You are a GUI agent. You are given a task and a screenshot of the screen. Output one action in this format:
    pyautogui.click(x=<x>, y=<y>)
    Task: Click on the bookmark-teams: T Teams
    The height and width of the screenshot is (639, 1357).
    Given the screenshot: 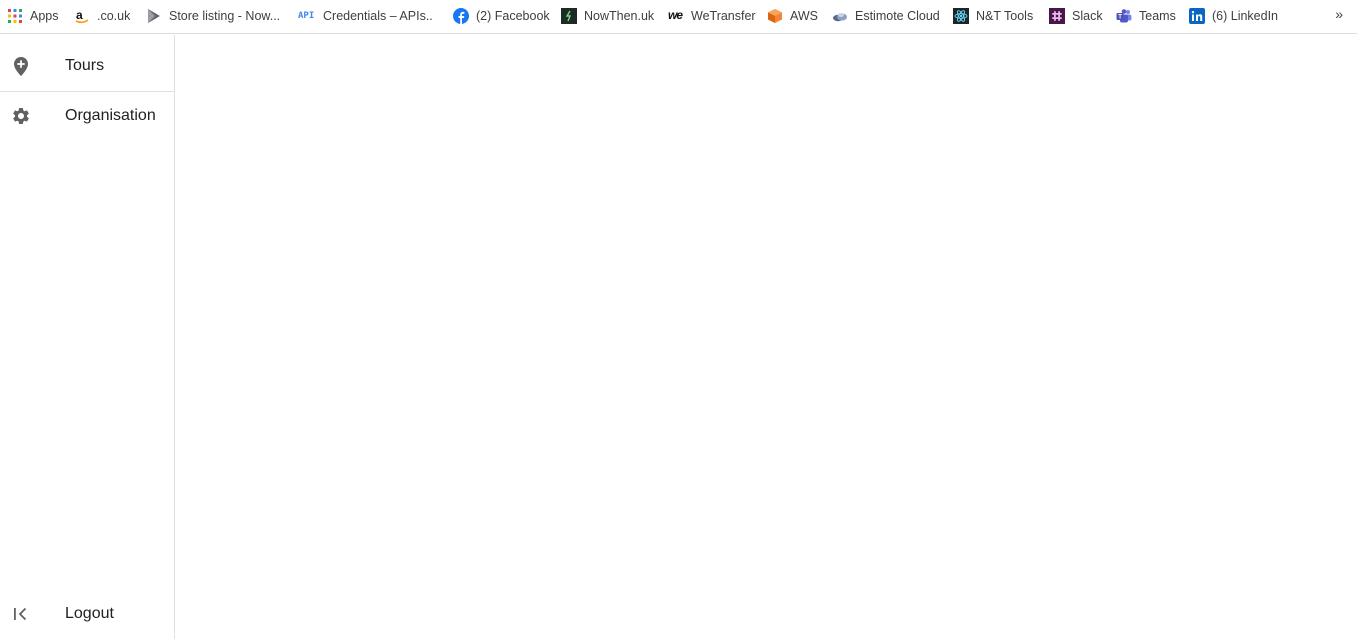 What is the action you would take?
    pyautogui.click(x=1146, y=16)
    